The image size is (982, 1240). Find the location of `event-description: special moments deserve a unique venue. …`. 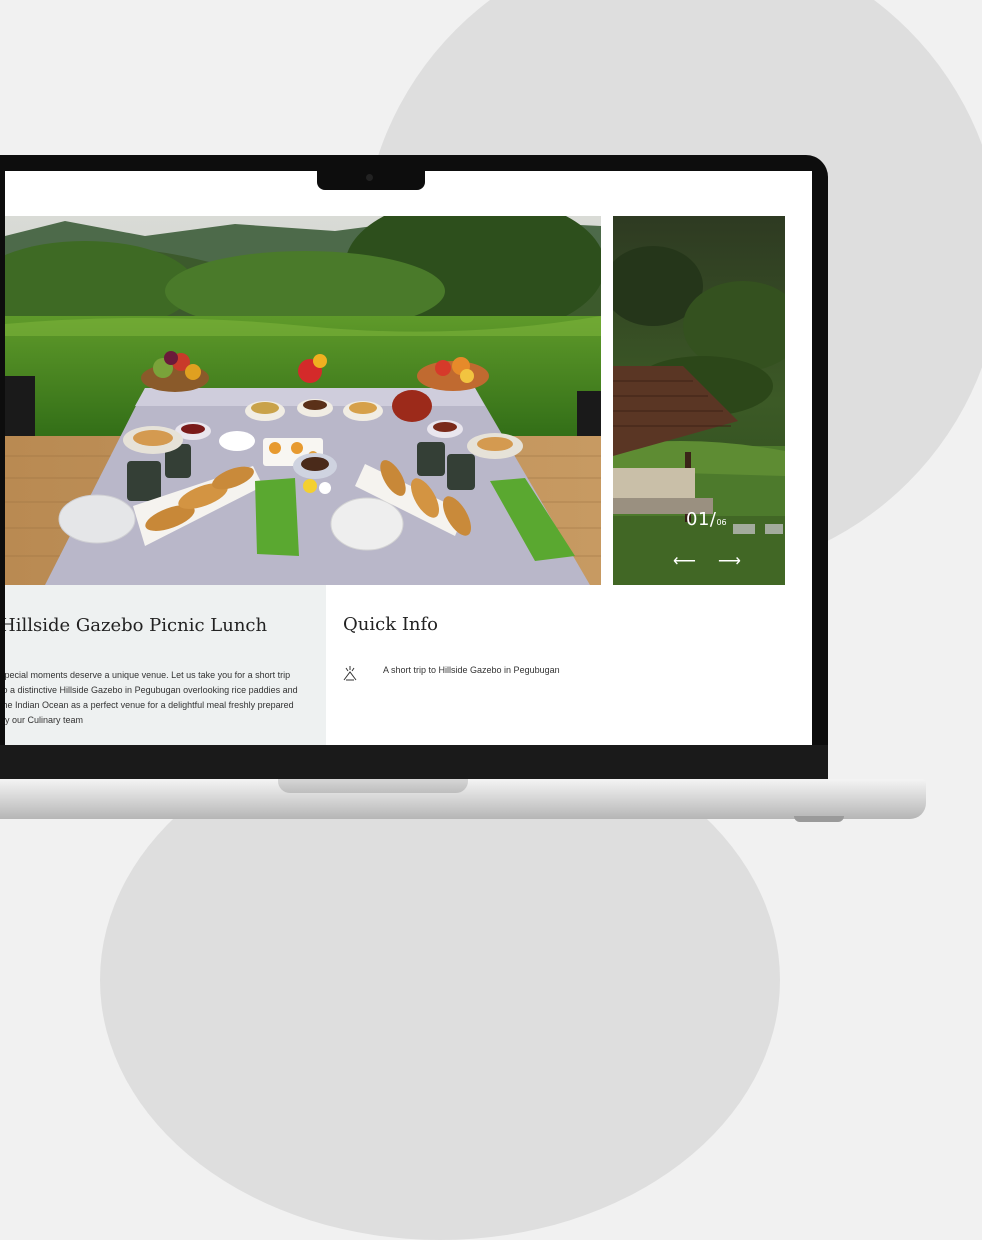

event-description: special moments deserve a unique venue. … is located at coordinates (151, 697).